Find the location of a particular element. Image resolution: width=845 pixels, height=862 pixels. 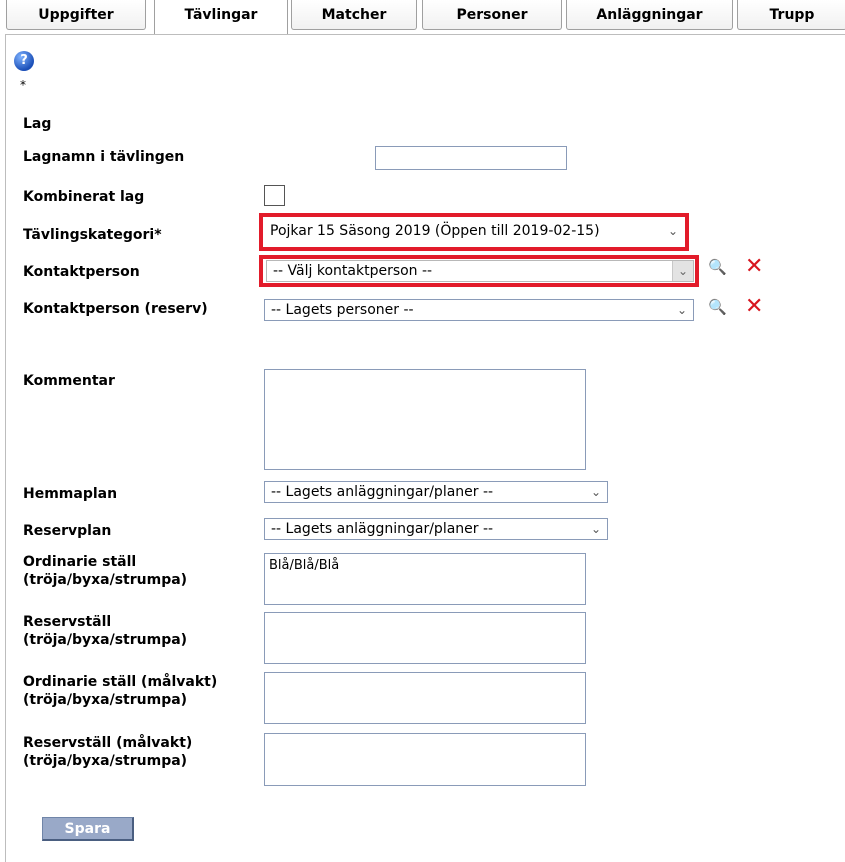

tab-personer: Personer is located at coordinates (492, 15).